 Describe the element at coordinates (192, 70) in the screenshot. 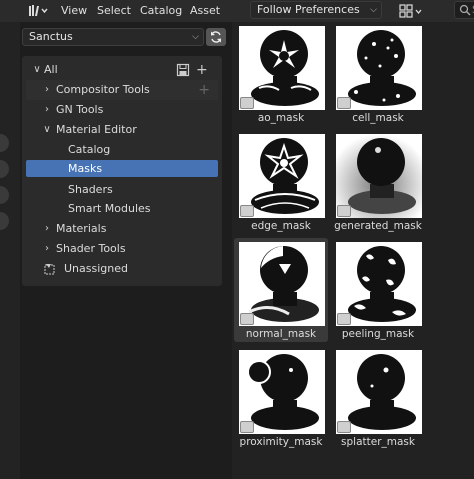

I see `catalog-actions: +` at that location.